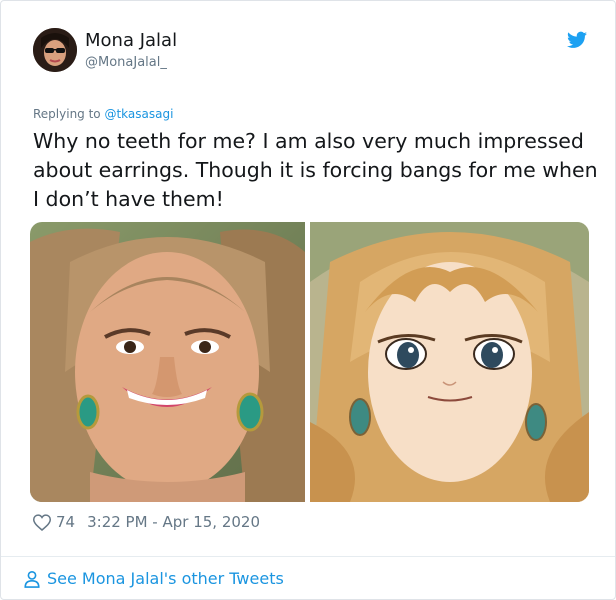  What do you see at coordinates (131, 40) in the screenshot?
I see `author-name: Mona Jalal` at bounding box center [131, 40].